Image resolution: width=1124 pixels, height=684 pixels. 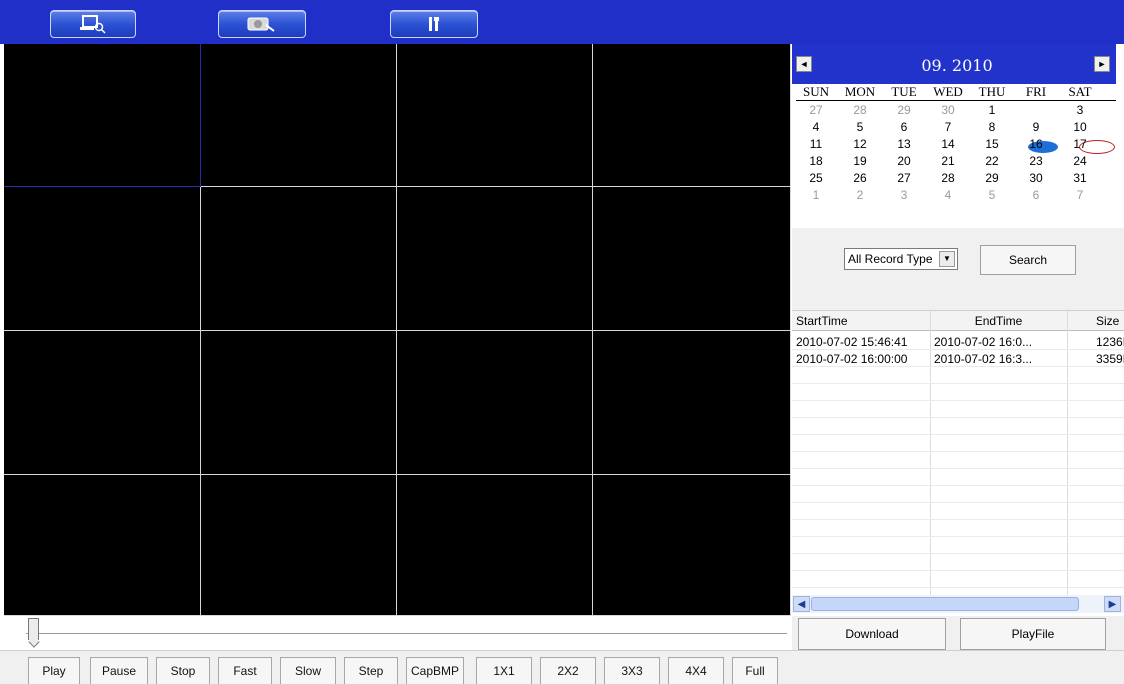 What do you see at coordinates (434, 24) in the screenshot?
I see `settings-button` at bounding box center [434, 24].